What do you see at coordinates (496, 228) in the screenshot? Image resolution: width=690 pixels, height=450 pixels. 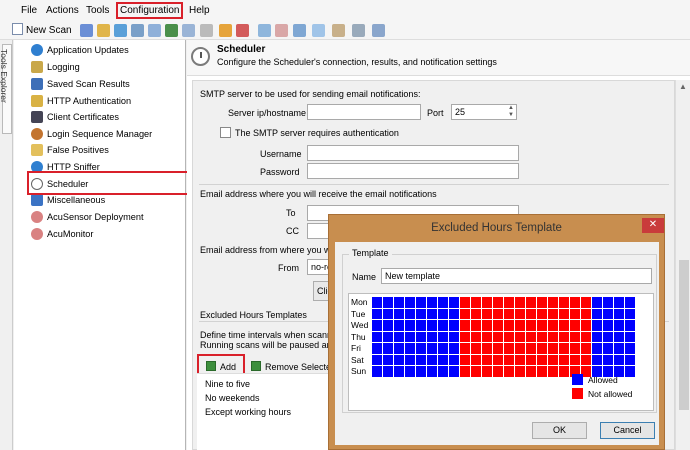 I see `dialog-titlebar: Excluded Hours Template ✕` at bounding box center [496, 228].